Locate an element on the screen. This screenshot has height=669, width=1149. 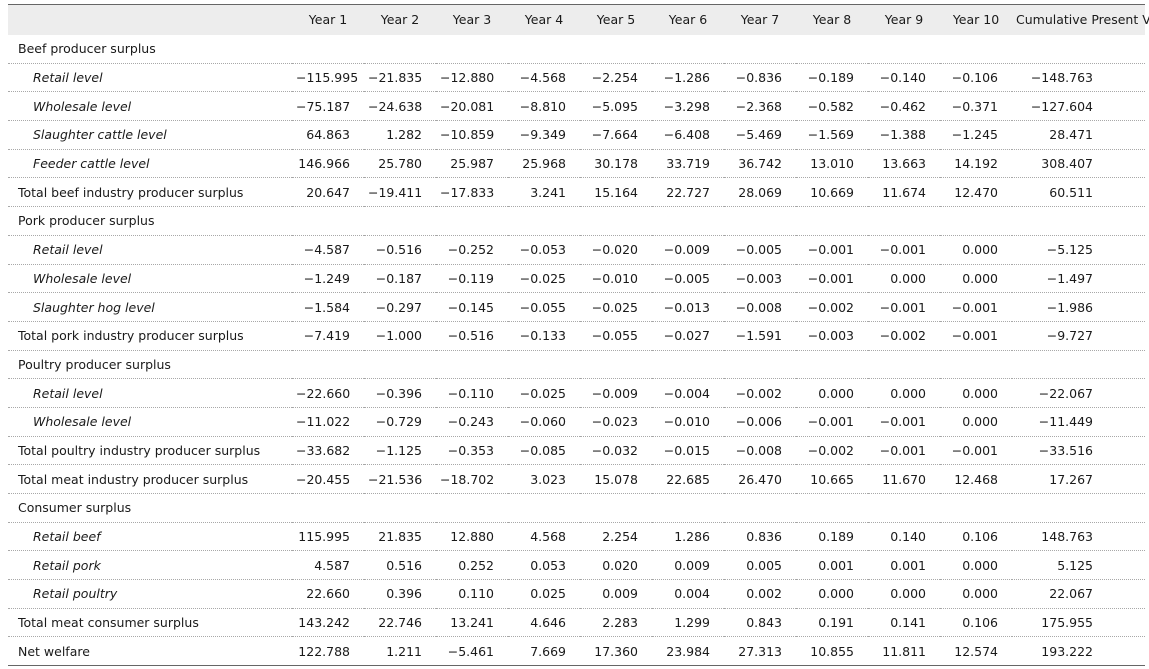
value-cell: −0.189 is located at coordinates (832, 78).